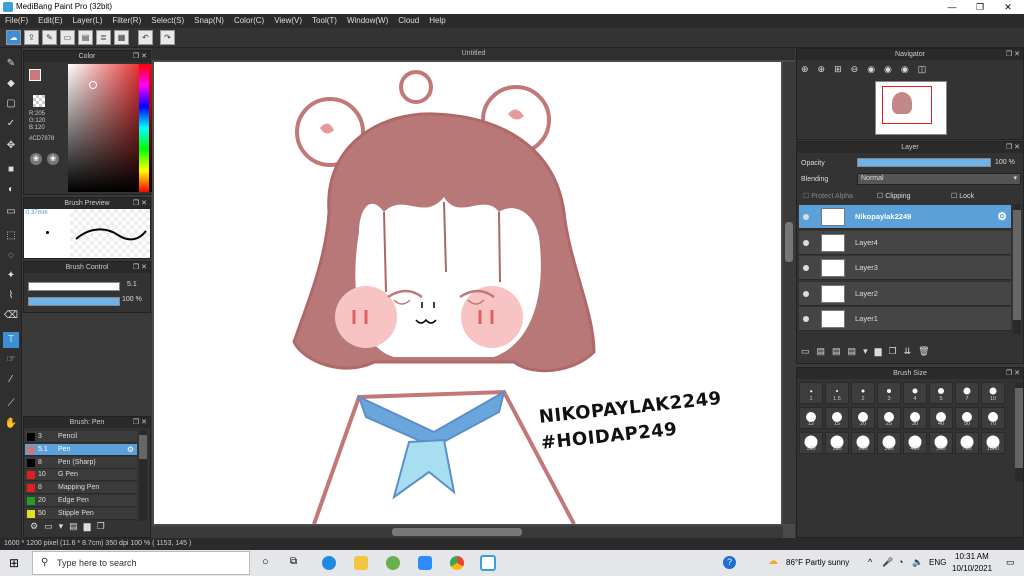 The image size is (1024, 576). What do you see at coordinates (967, 393) in the screenshot?
I see `brush-size-option: 7` at bounding box center [967, 393].